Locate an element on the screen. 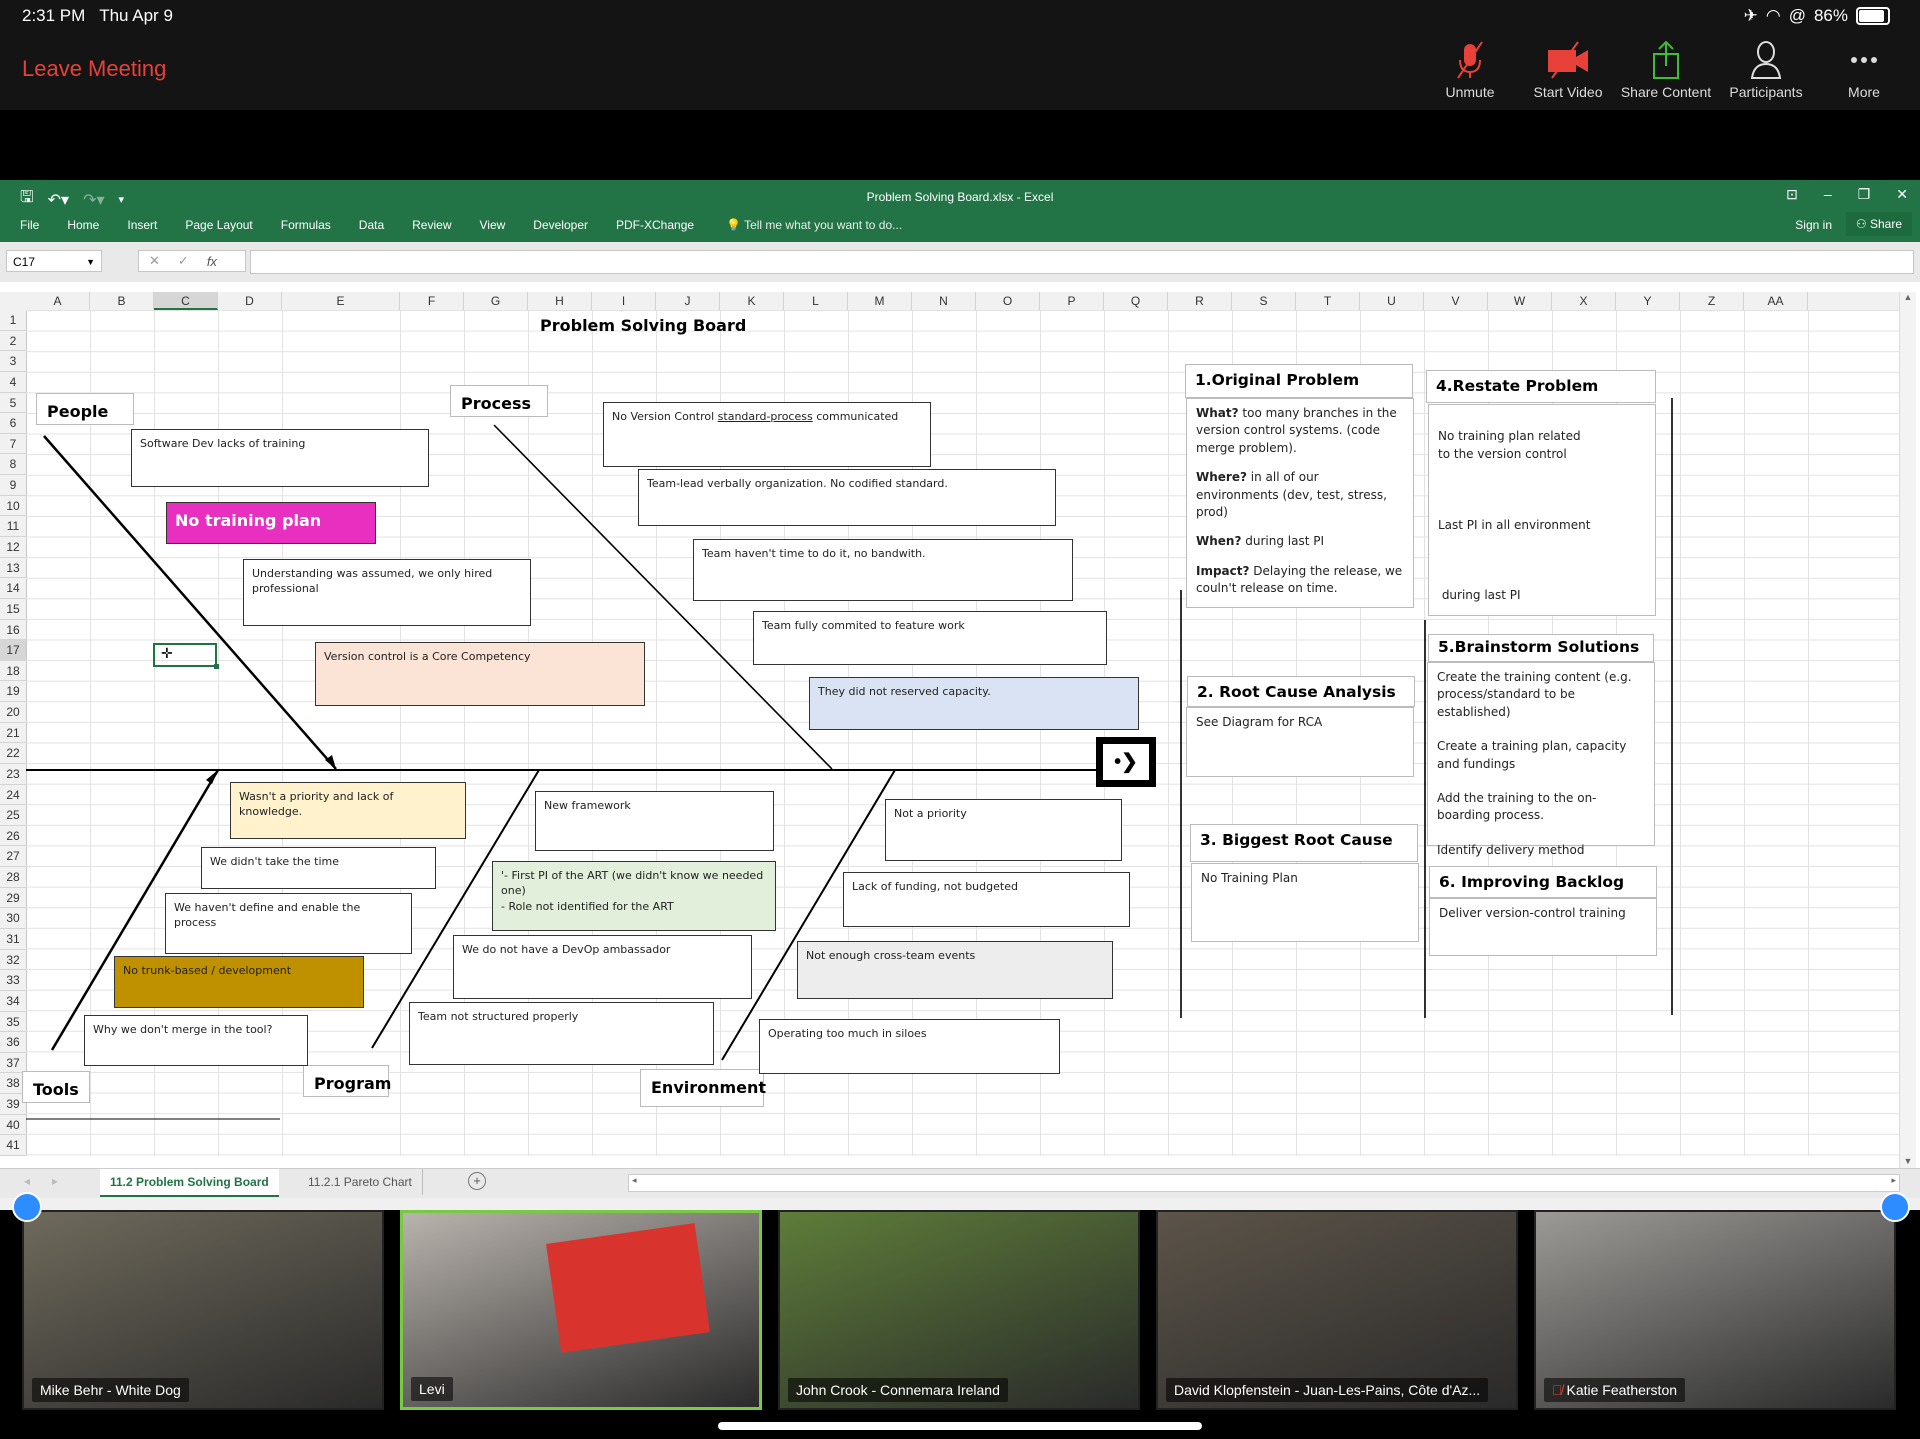  panel-improving-backlog-title: 6. Improving Backlog is located at coordinates (1543, 882).